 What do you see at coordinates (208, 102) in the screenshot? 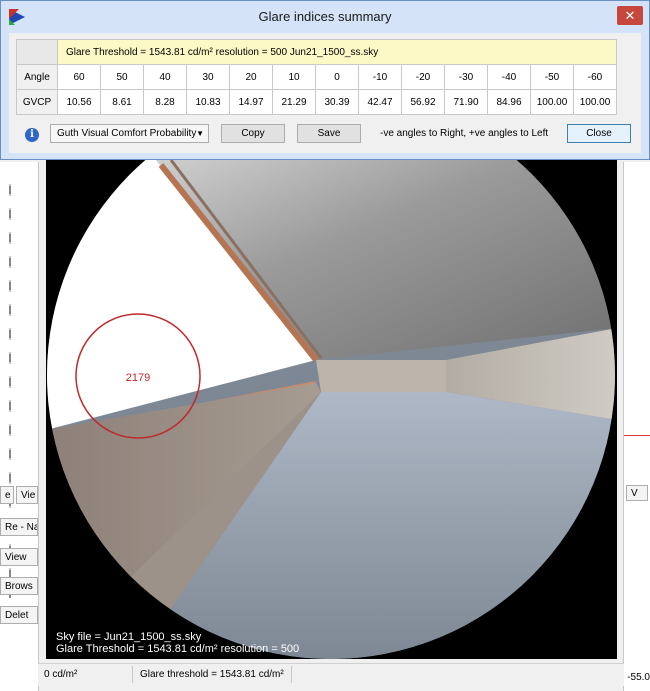
I see `gvcp-cell: 10.83` at bounding box center [208, 102].